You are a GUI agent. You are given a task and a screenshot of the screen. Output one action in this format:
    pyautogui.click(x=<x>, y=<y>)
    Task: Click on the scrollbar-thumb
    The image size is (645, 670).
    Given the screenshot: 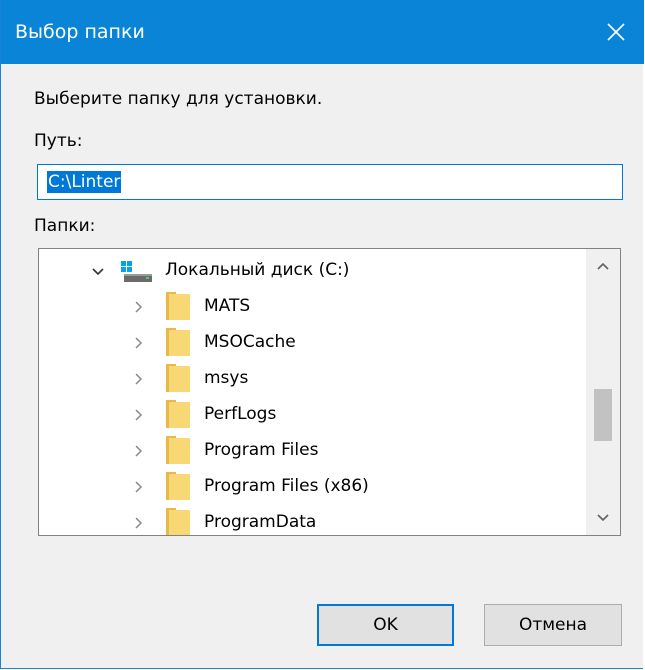 What is the action you would take?
    pyautogui.click(x=603, y=415)
    